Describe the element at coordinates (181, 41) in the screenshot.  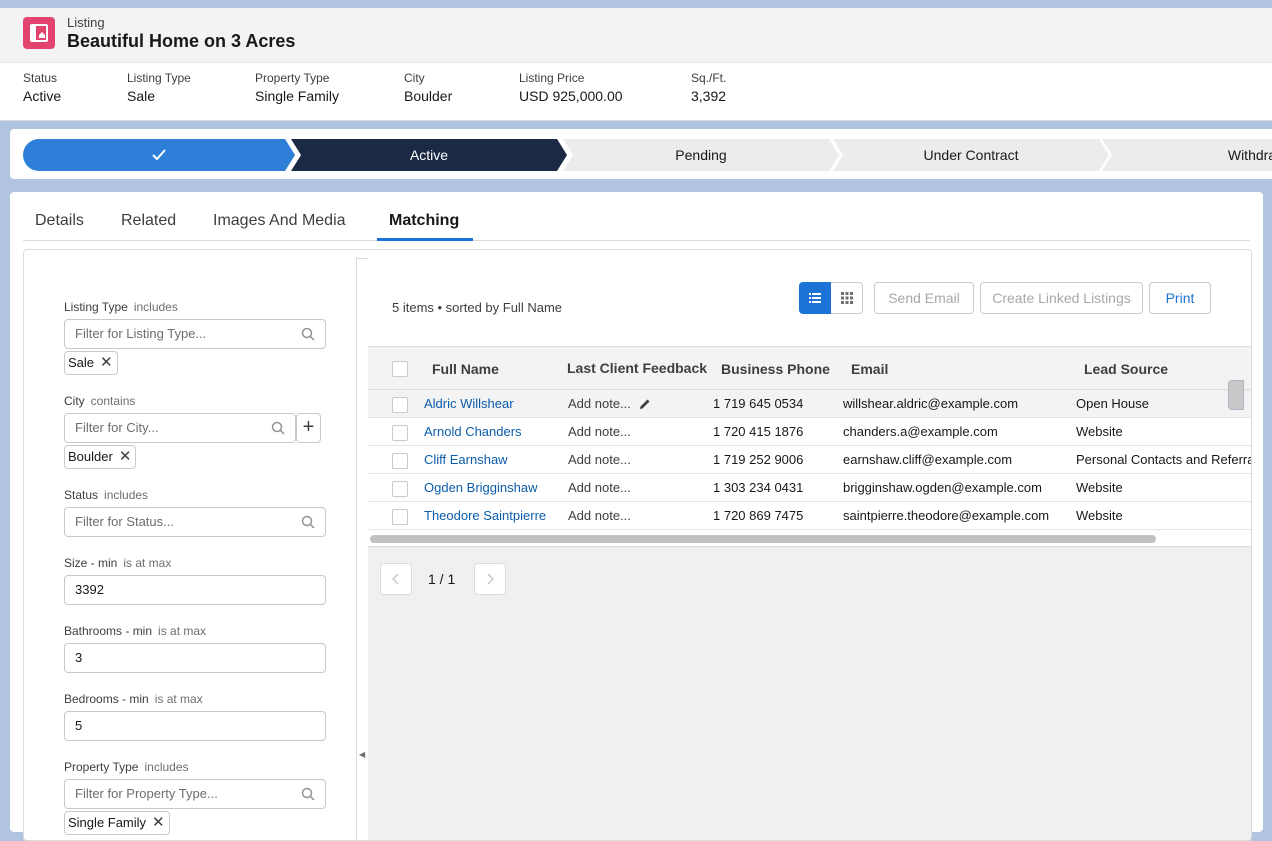
I see `record-title: Beautiful Home on 3 Acres` at that location.